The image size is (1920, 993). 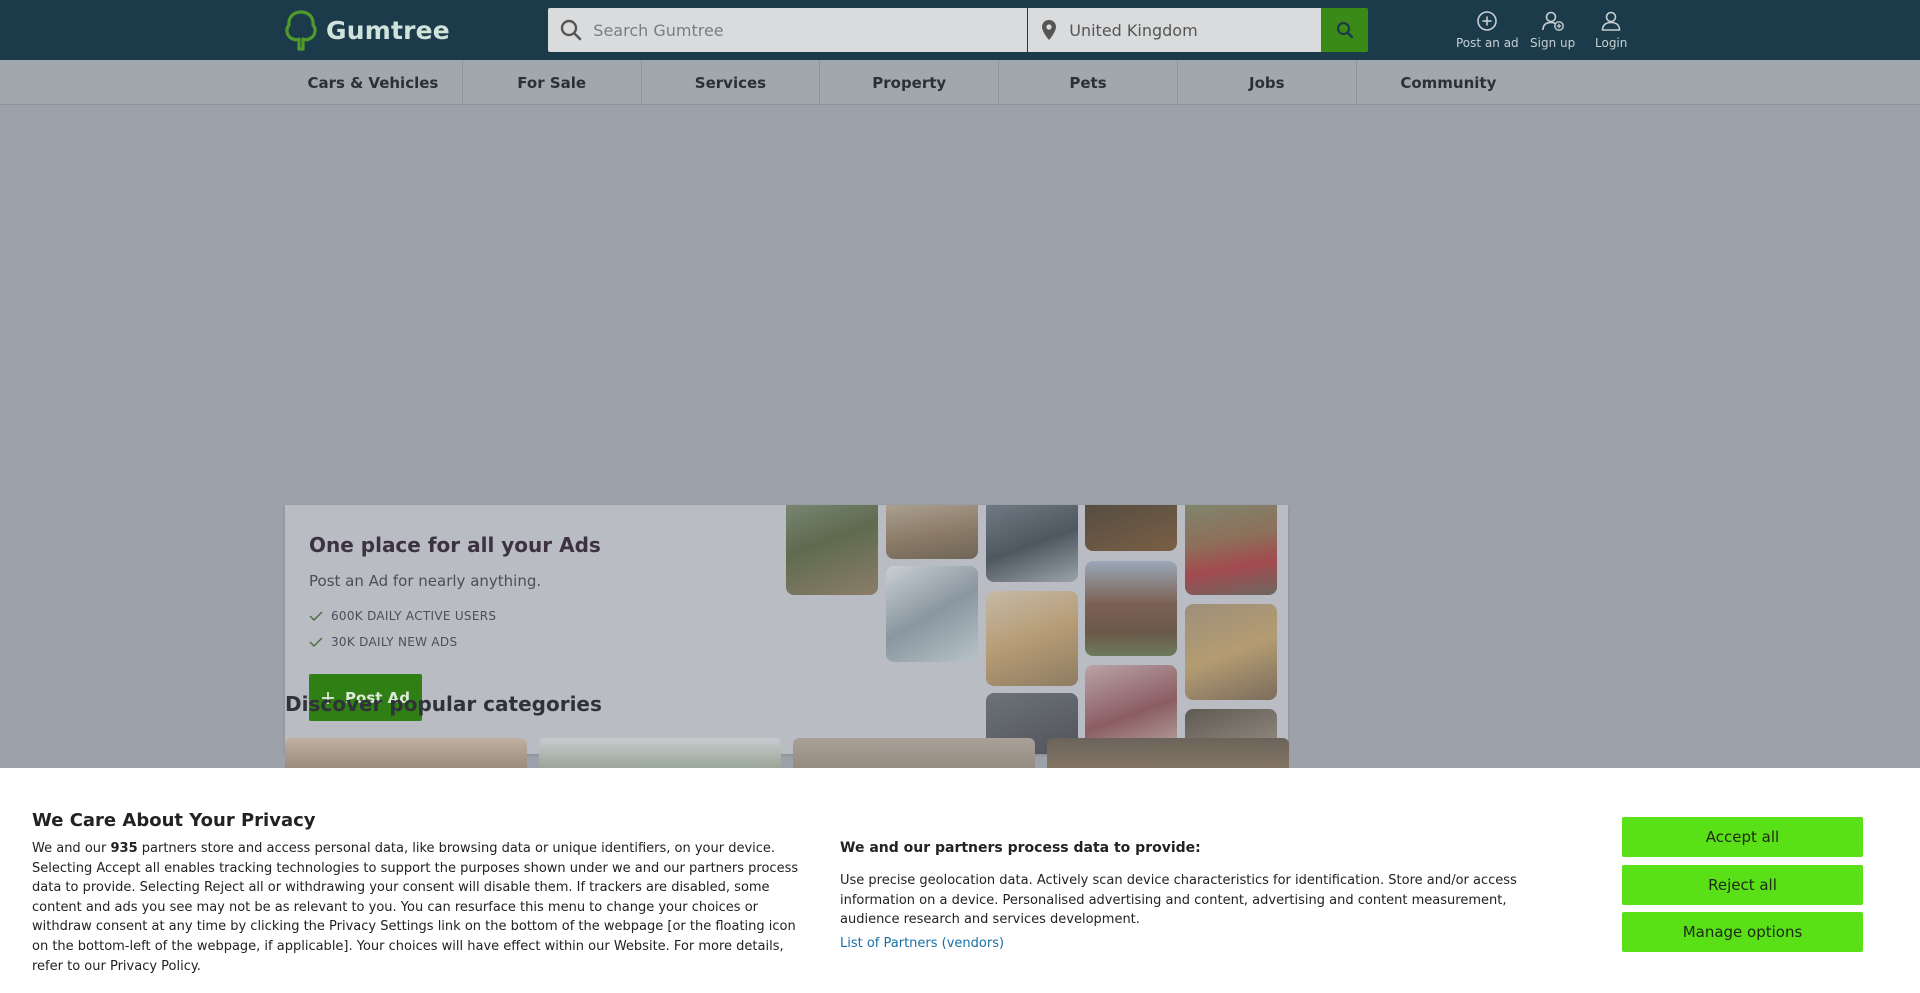 I want to click on sign-up-link: Sign up, so click(x=1552, y=30).